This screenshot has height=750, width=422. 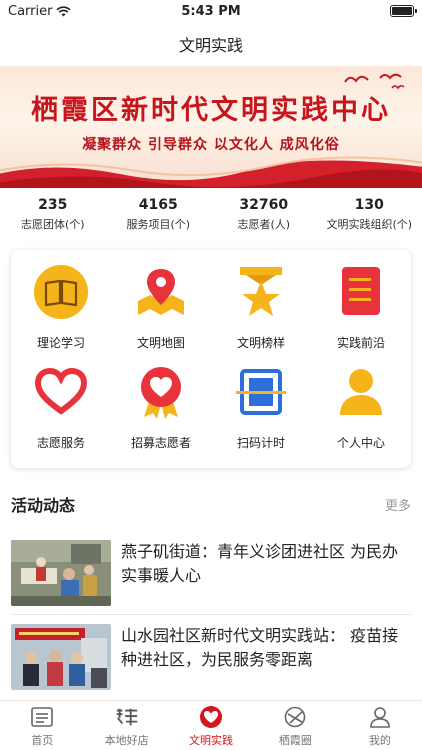 What do you see at coordinates (260, 647) in the screenshot?
I see `news-title: 山水园社区新时代文明实践站： 疫苗接种进社区，为民服务零距离` at bounding box center [260, 647].